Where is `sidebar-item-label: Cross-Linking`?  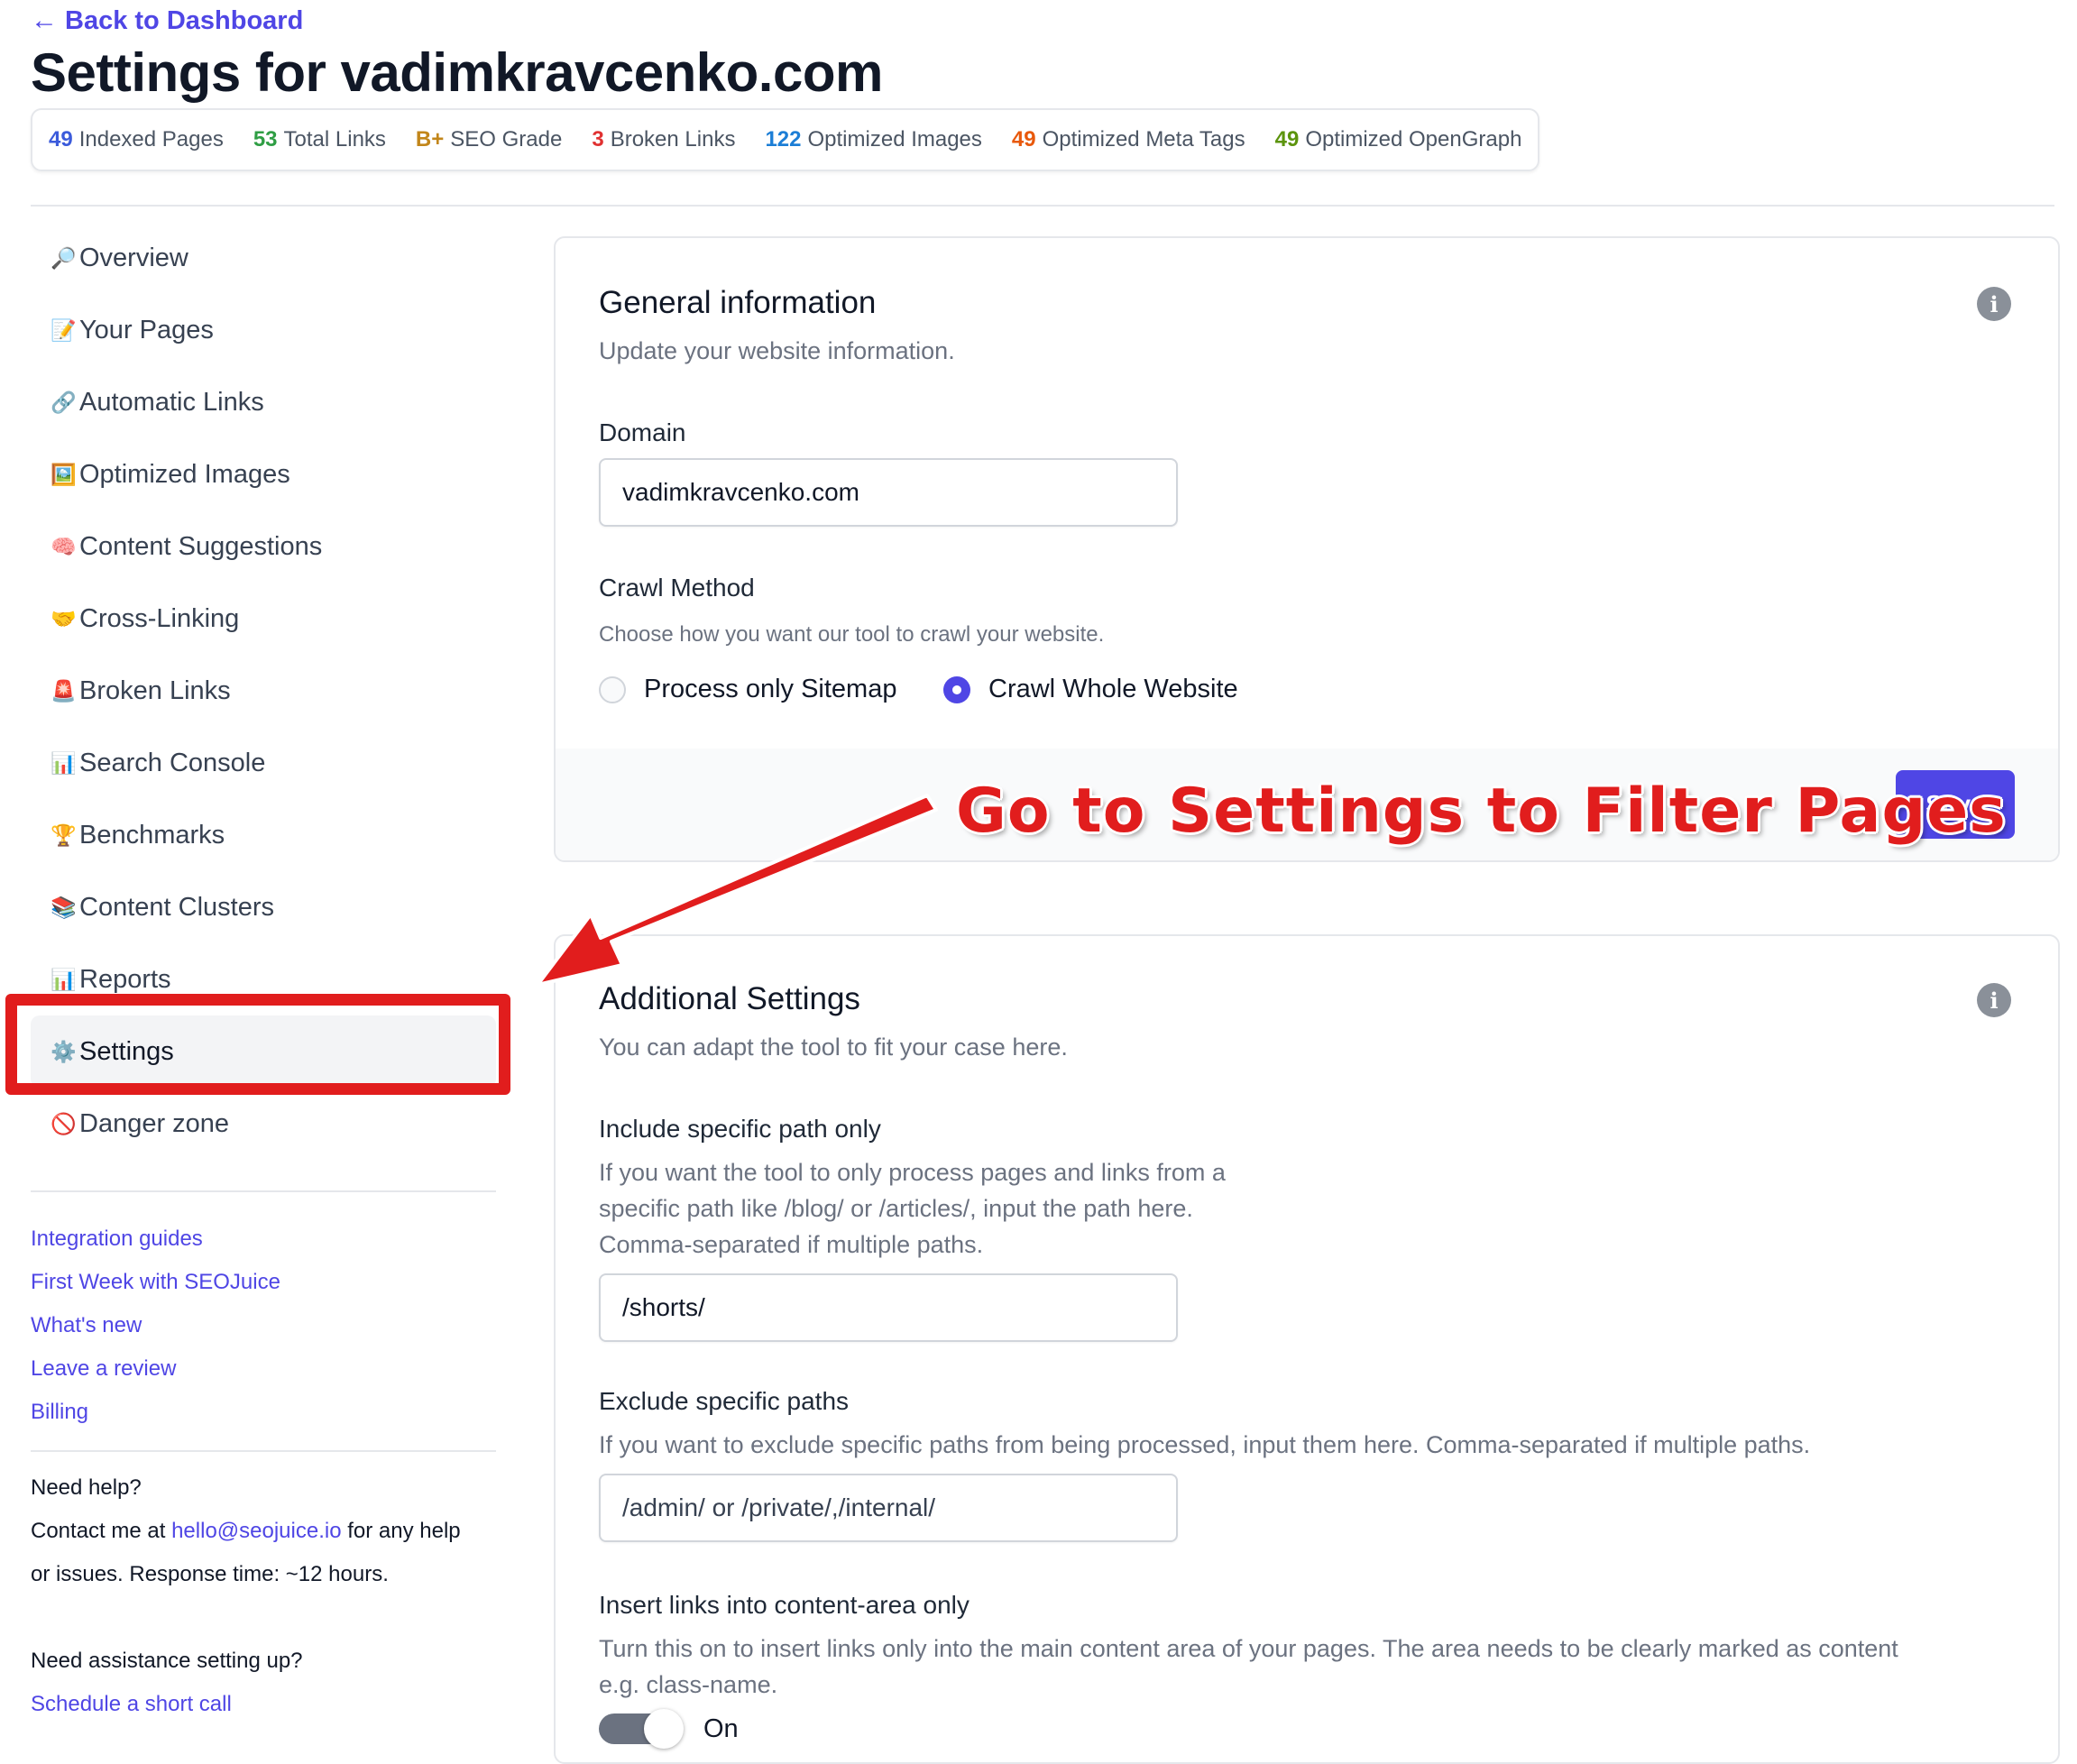
sidebar-item-label: Cross-Linking is located at coordinates (159, 618).